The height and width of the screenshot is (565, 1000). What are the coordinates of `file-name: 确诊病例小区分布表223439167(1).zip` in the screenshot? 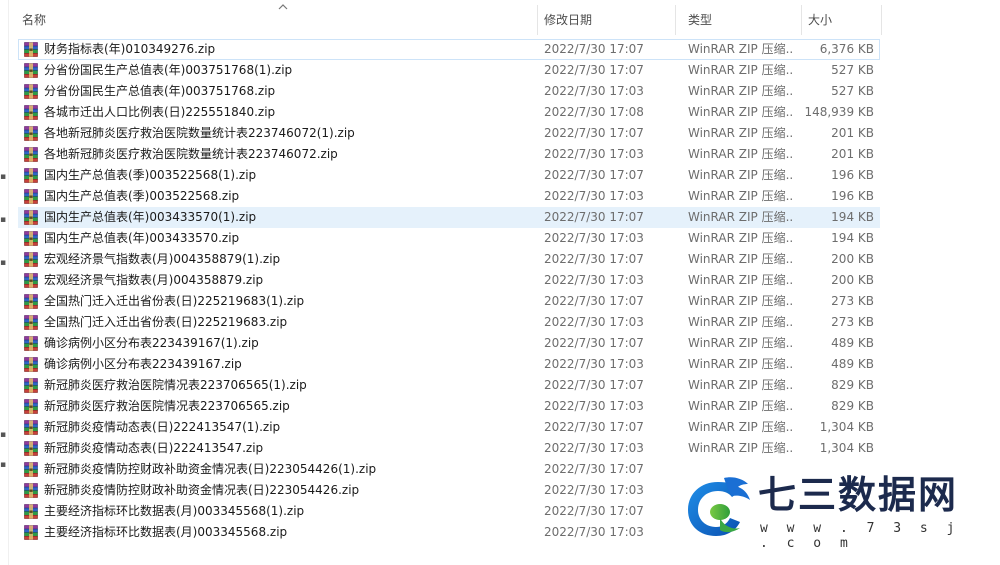 It's located at (151, 343).